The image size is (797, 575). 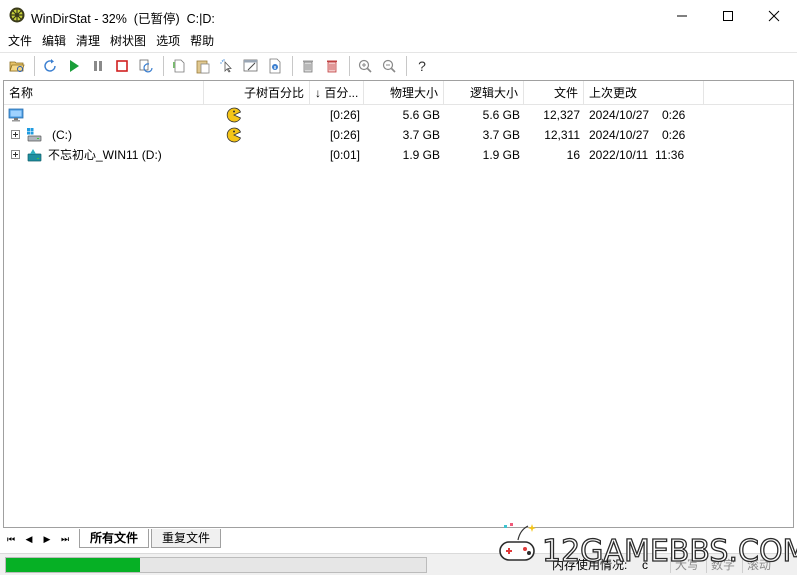 What do you see at coordinates (73, 565) in the screenshot?
I see `scan-progress-fill` at bounding box center [73, 565].